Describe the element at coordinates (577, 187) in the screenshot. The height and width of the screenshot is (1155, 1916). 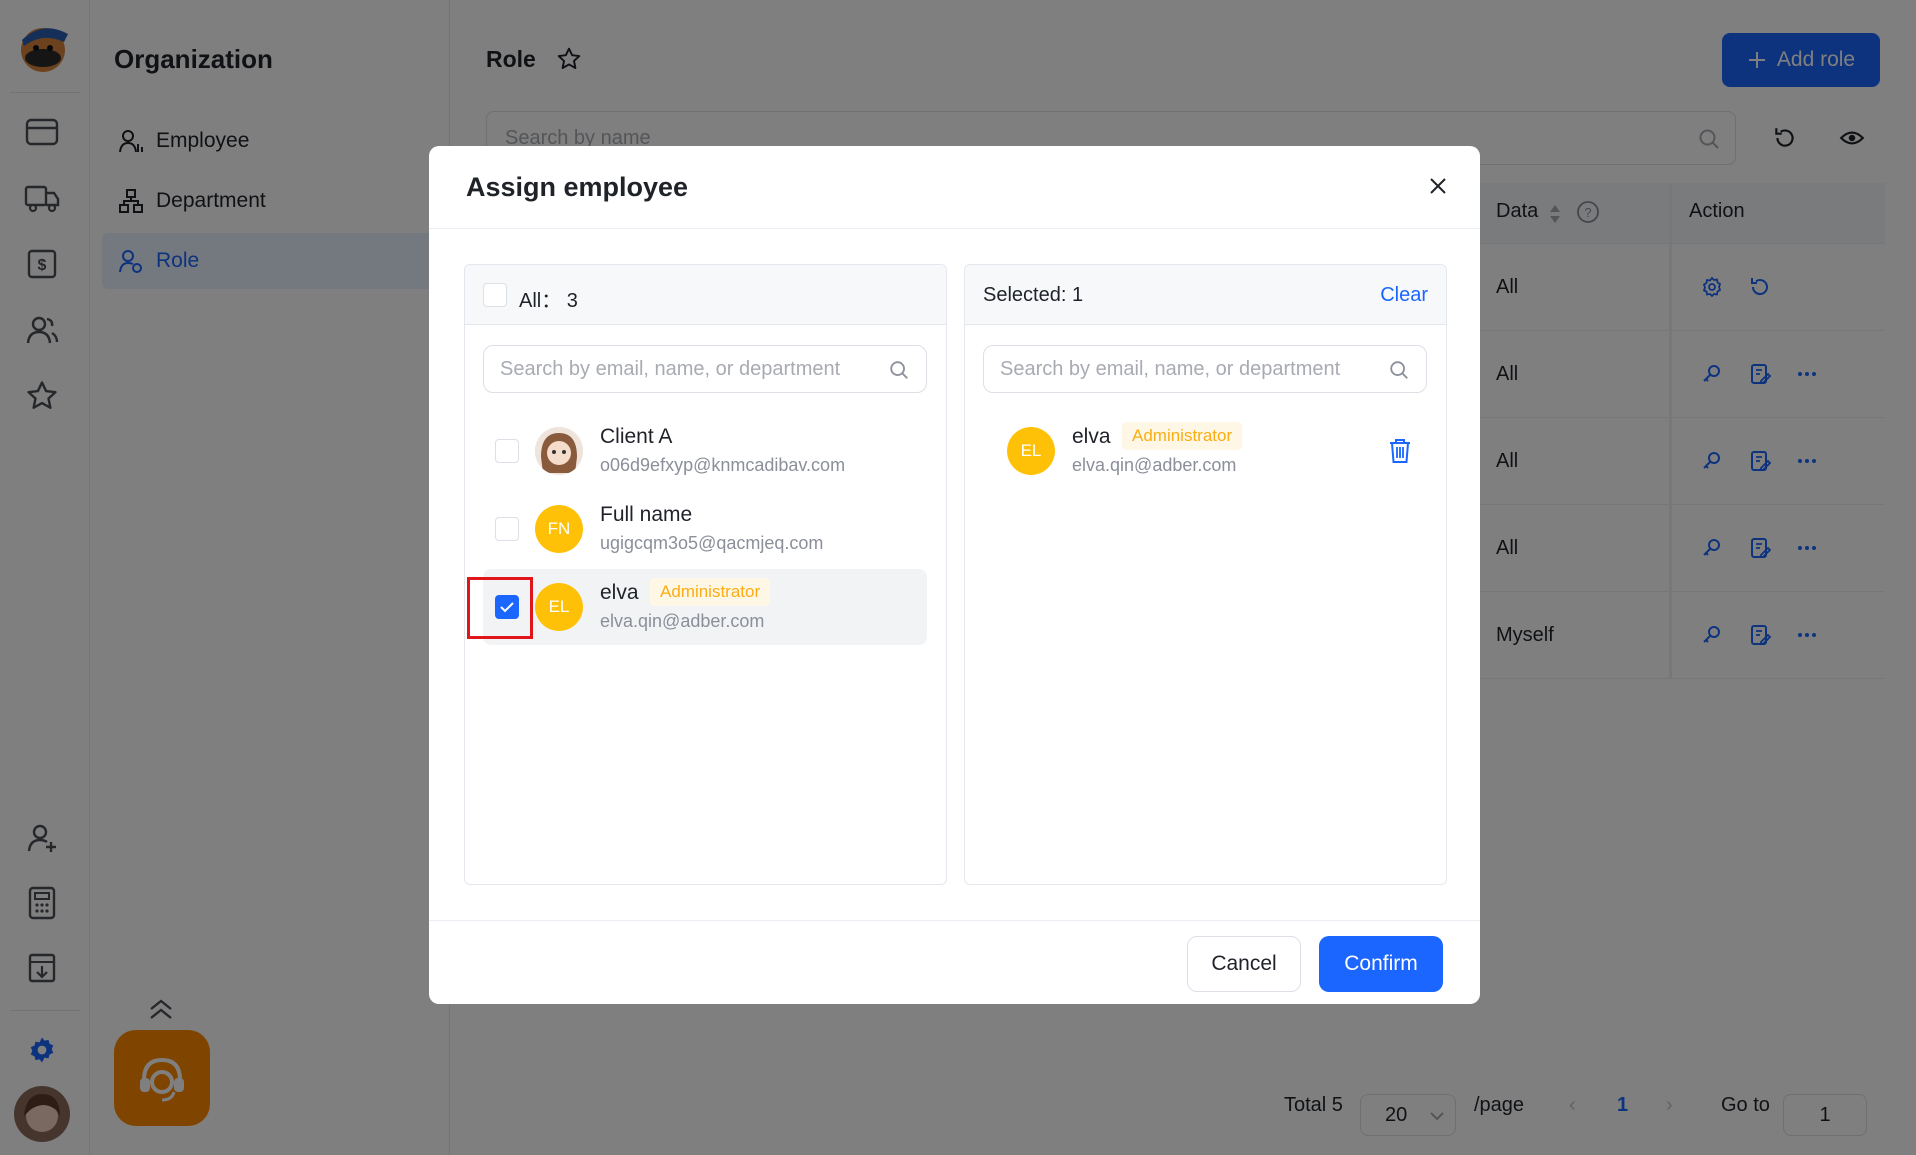
I see `dialog-title: Assign employee` at that location.